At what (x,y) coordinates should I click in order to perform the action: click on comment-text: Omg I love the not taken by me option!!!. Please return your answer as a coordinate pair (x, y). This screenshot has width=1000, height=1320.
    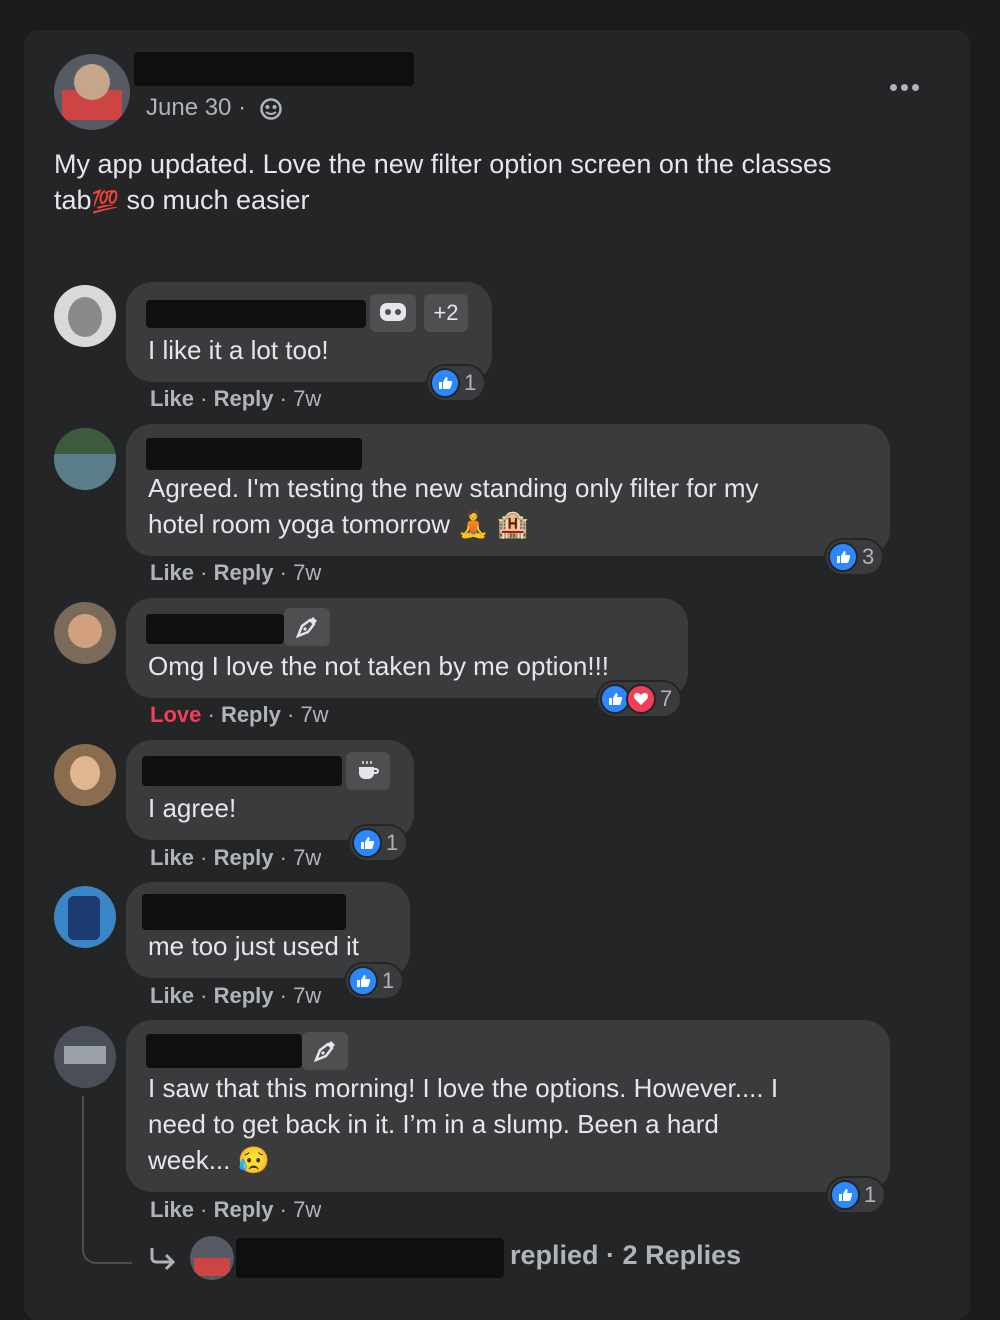
    Looking at the image, I should click on (379, 666).